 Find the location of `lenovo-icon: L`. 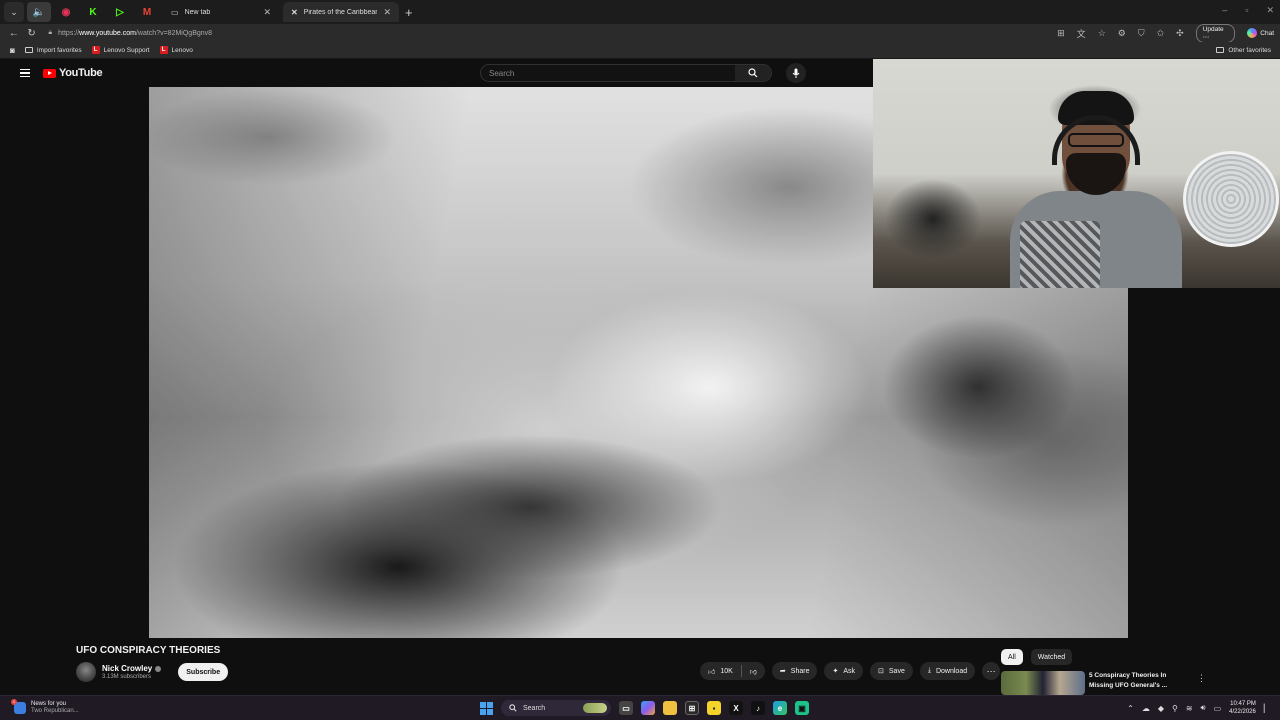

lenovo-icon: L is located at coordinates (95, 50).